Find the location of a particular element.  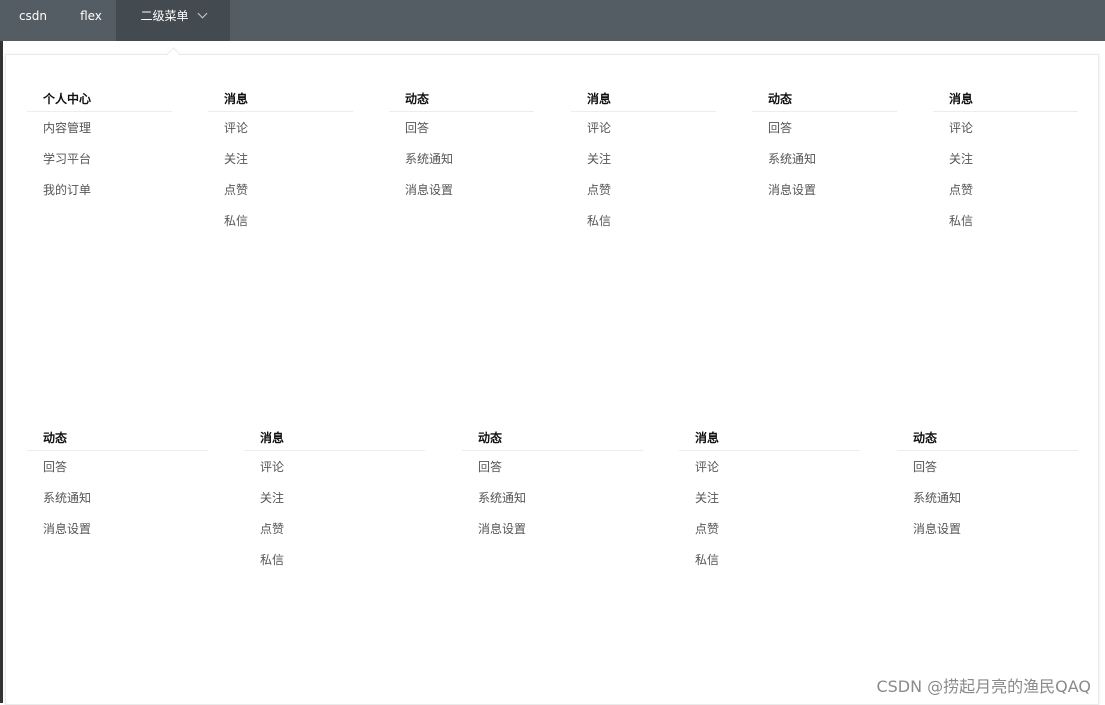

menu-column-items: 内容管理 学习平台 我的订单 is located at coordinates (99, 159).